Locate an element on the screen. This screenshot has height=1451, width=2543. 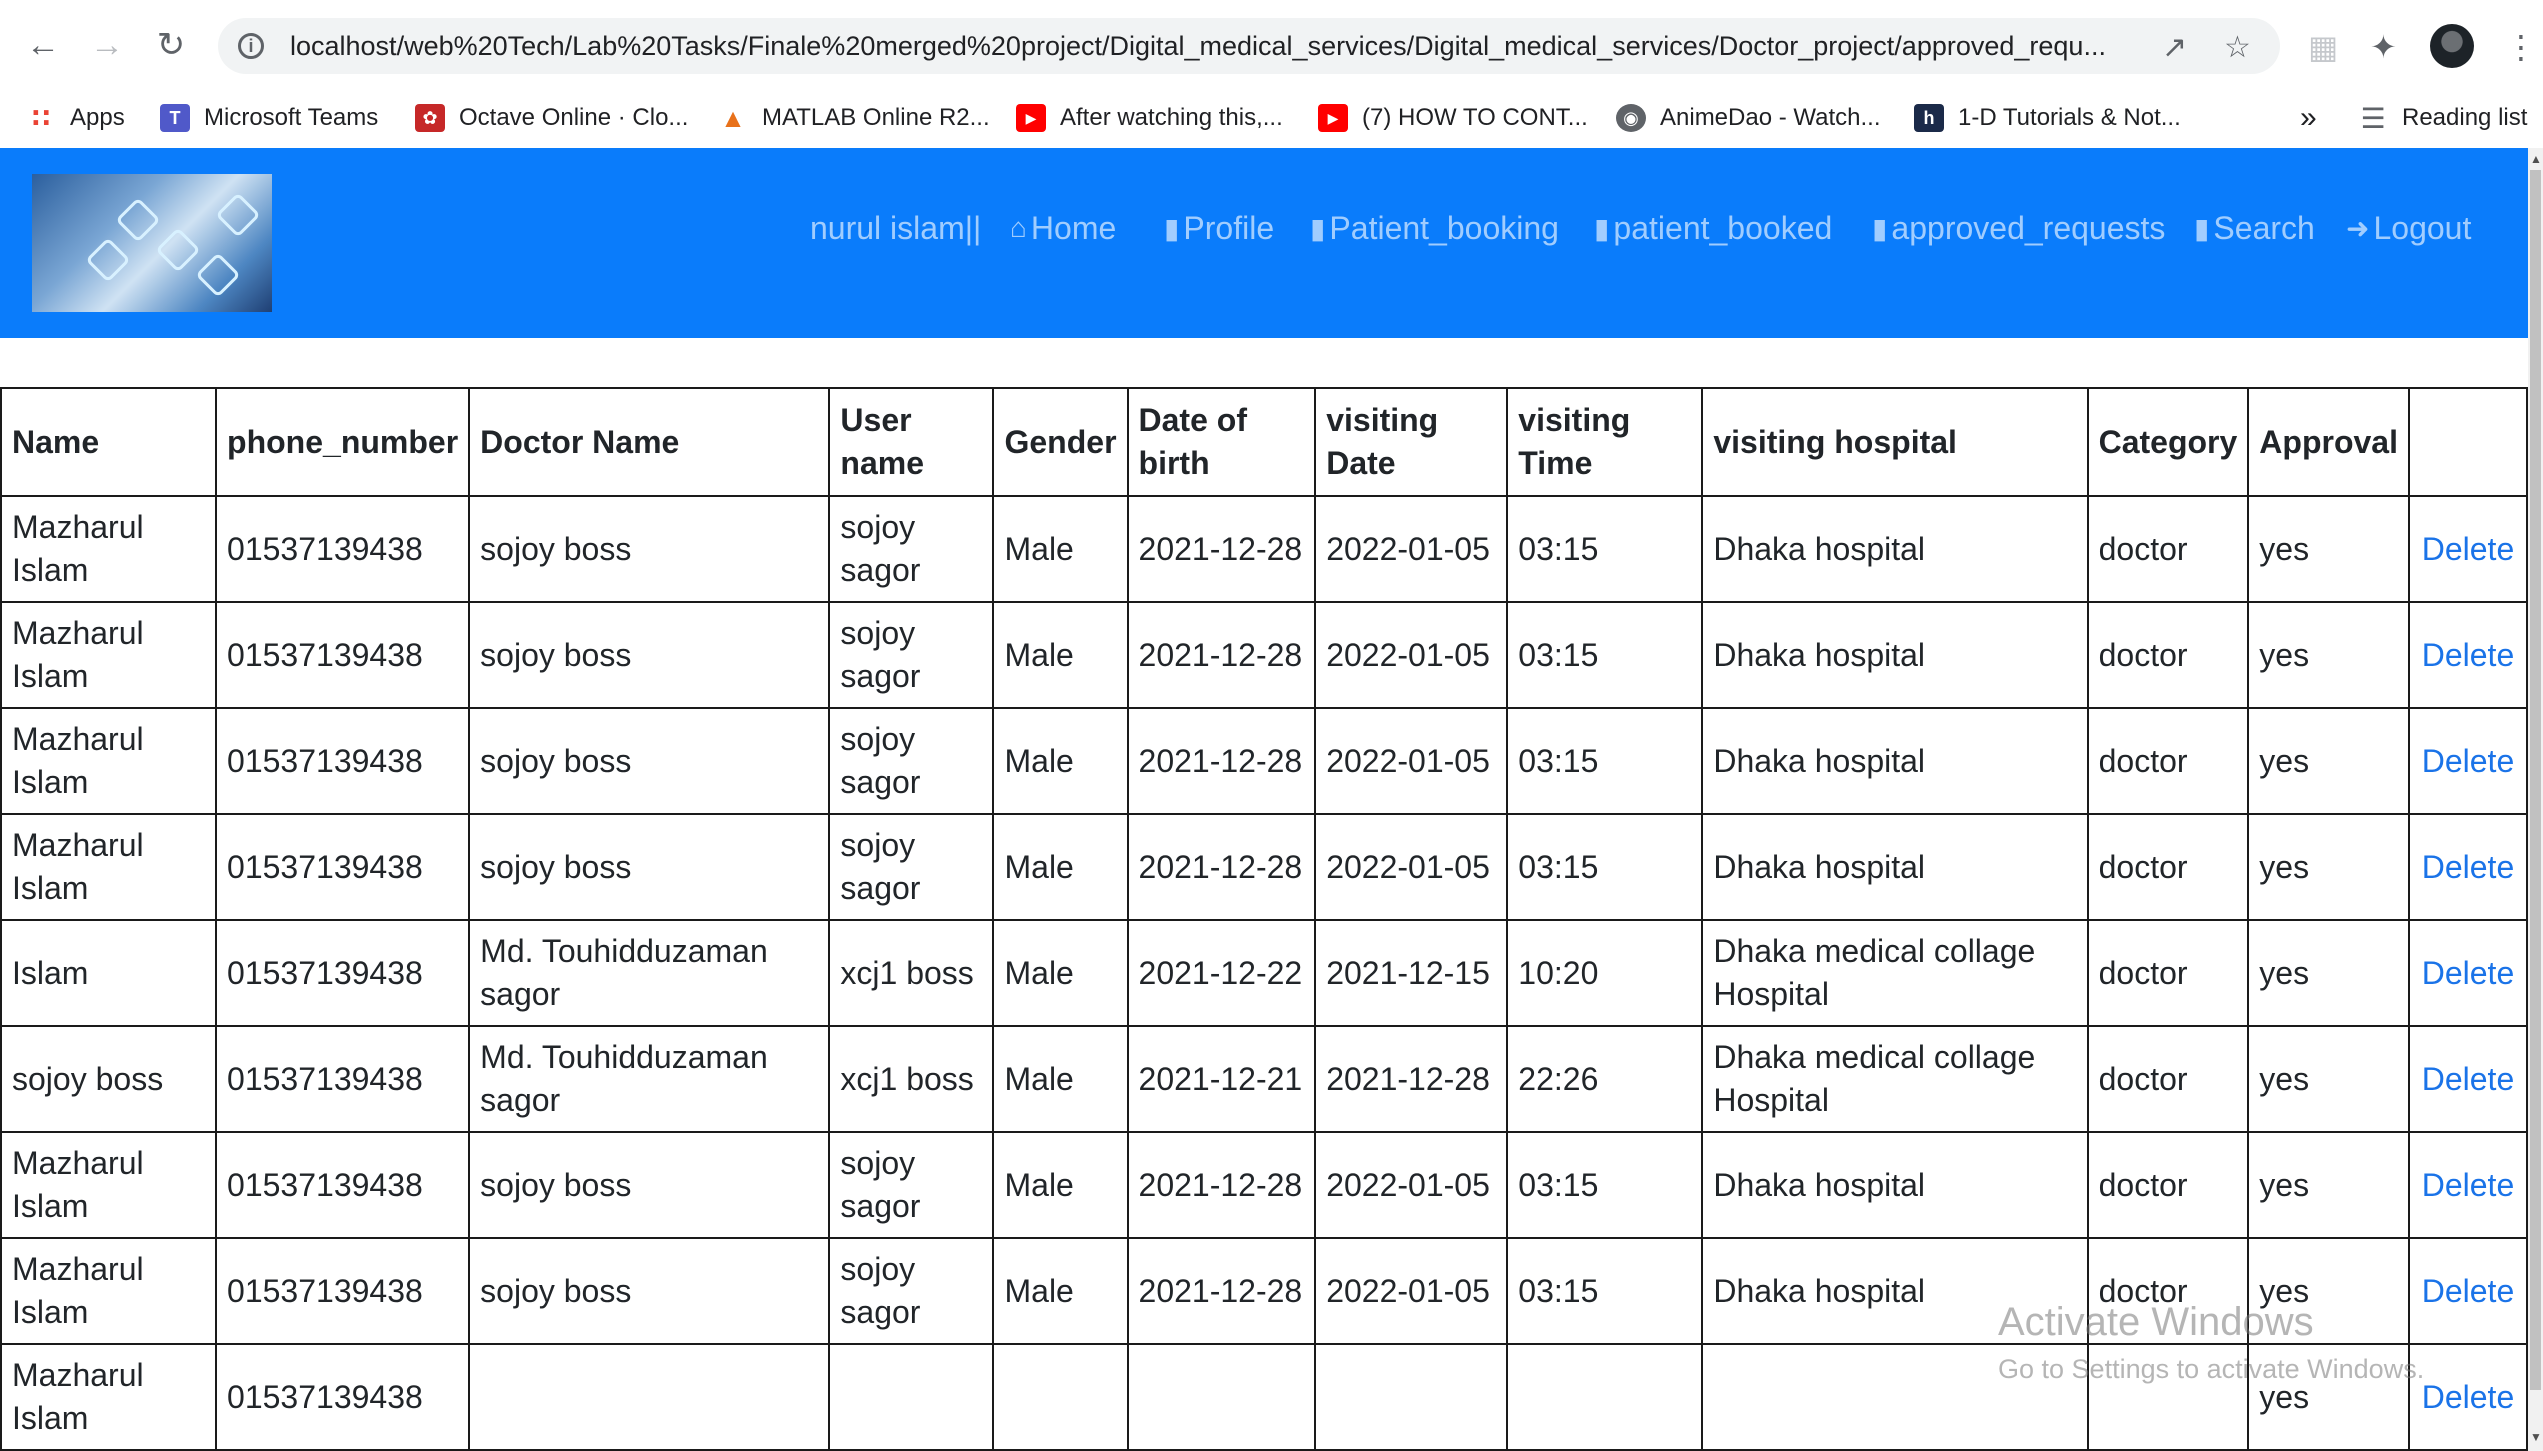
puzzle-extensions-icon: ✦ is located at coordinates (2383, 47).